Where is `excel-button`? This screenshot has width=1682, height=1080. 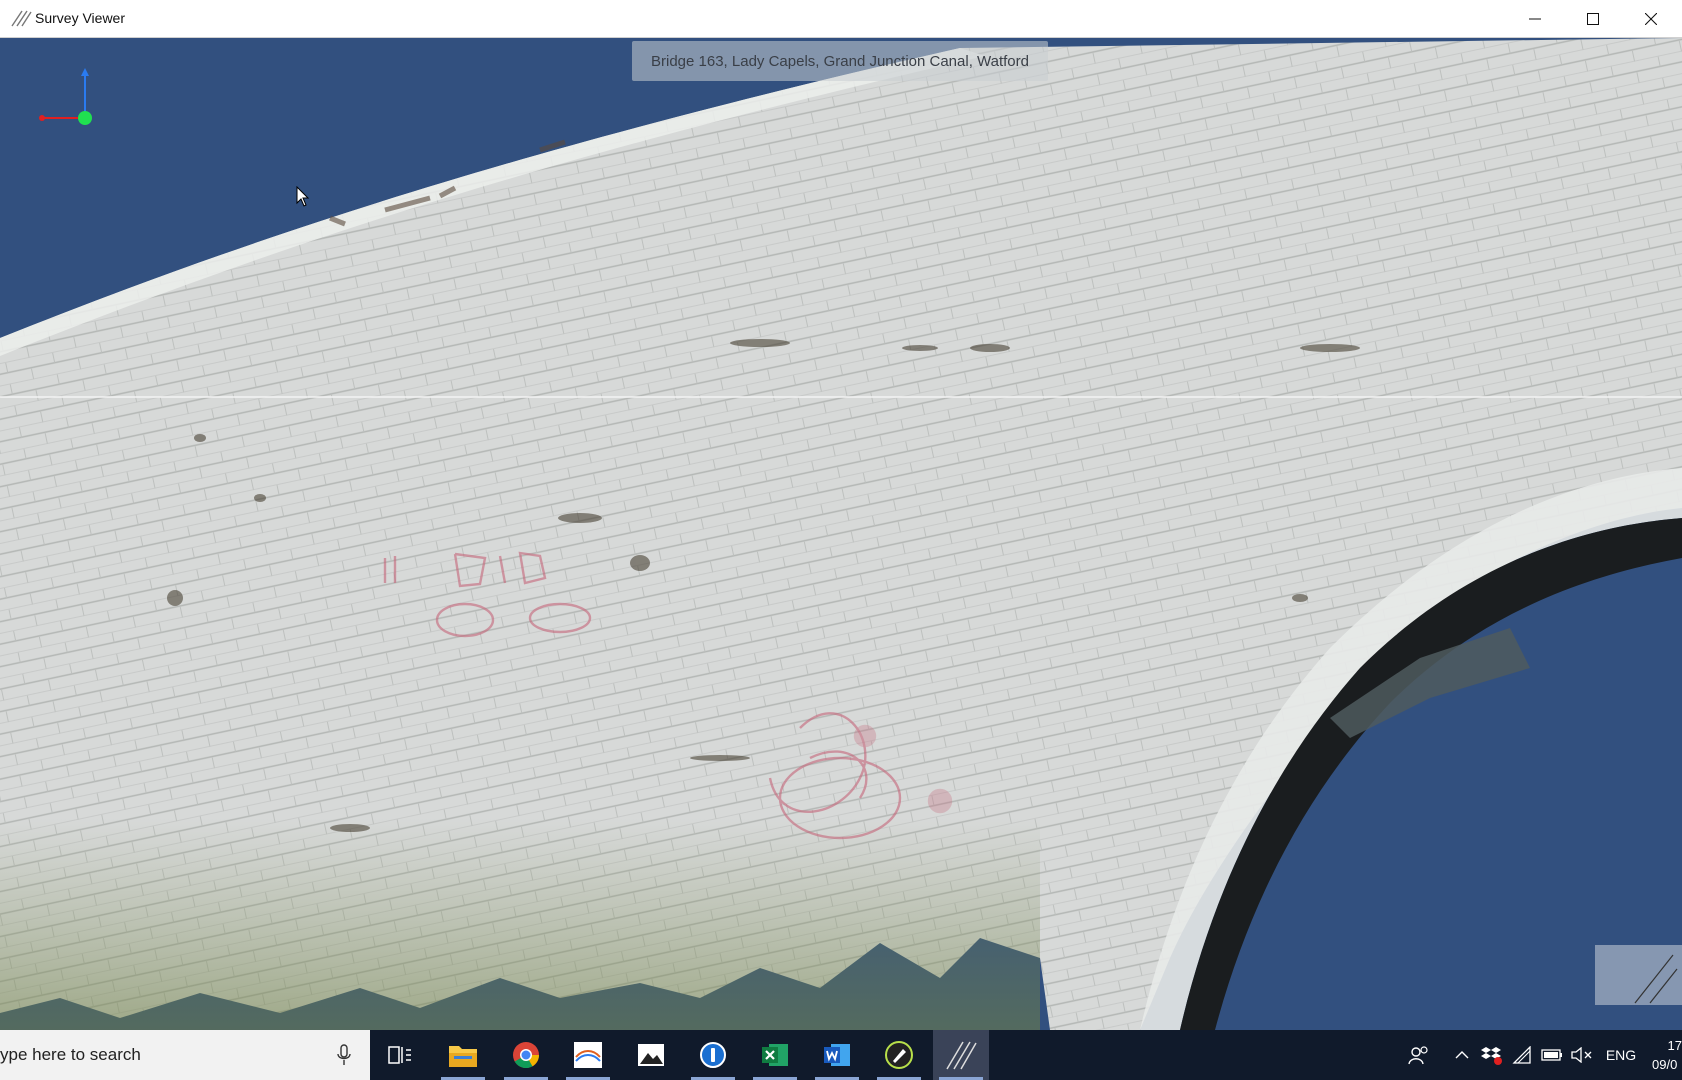 excel-button is located at coordinates (775, 1055).